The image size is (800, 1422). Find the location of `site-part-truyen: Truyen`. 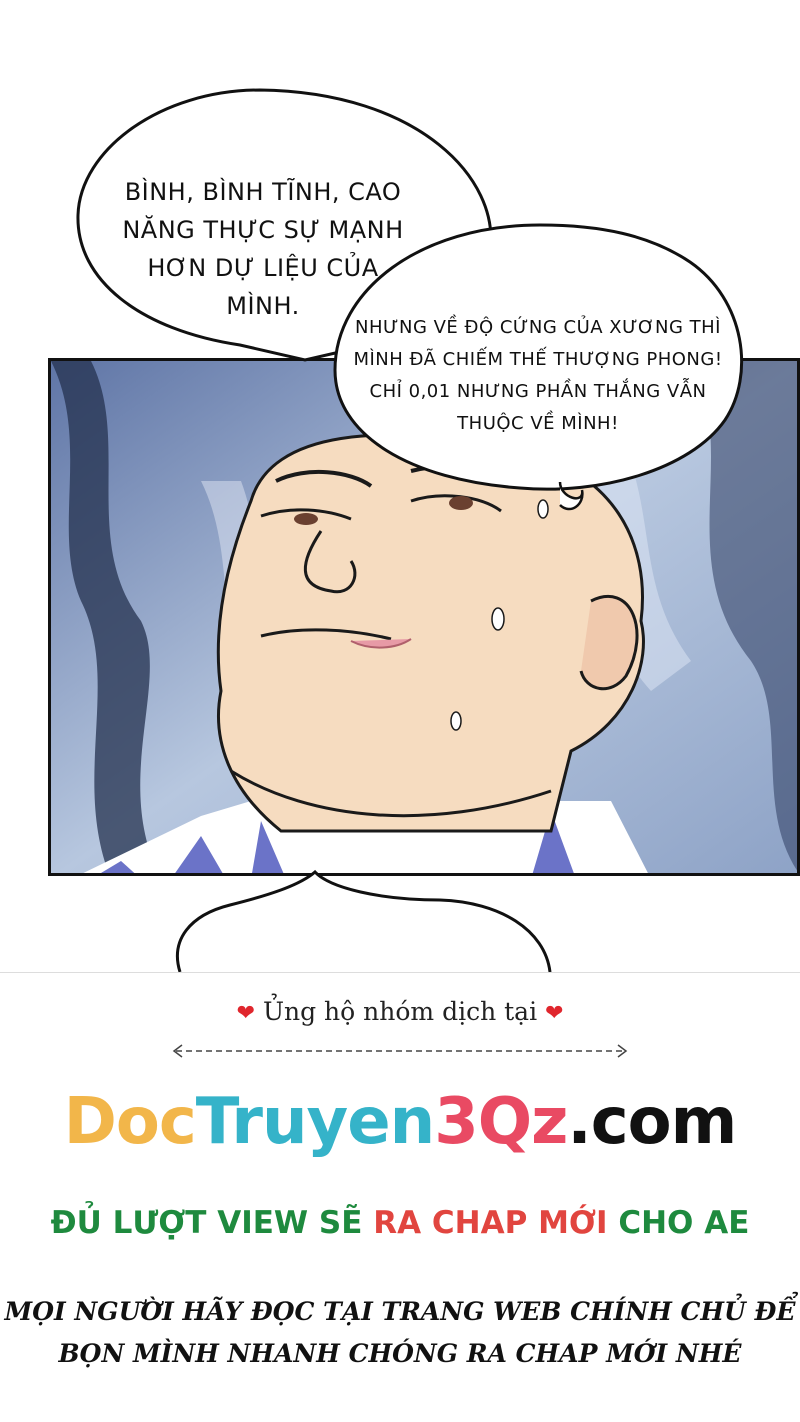

site-part-truyen: Truyen is located at coordinates (315, 1122).